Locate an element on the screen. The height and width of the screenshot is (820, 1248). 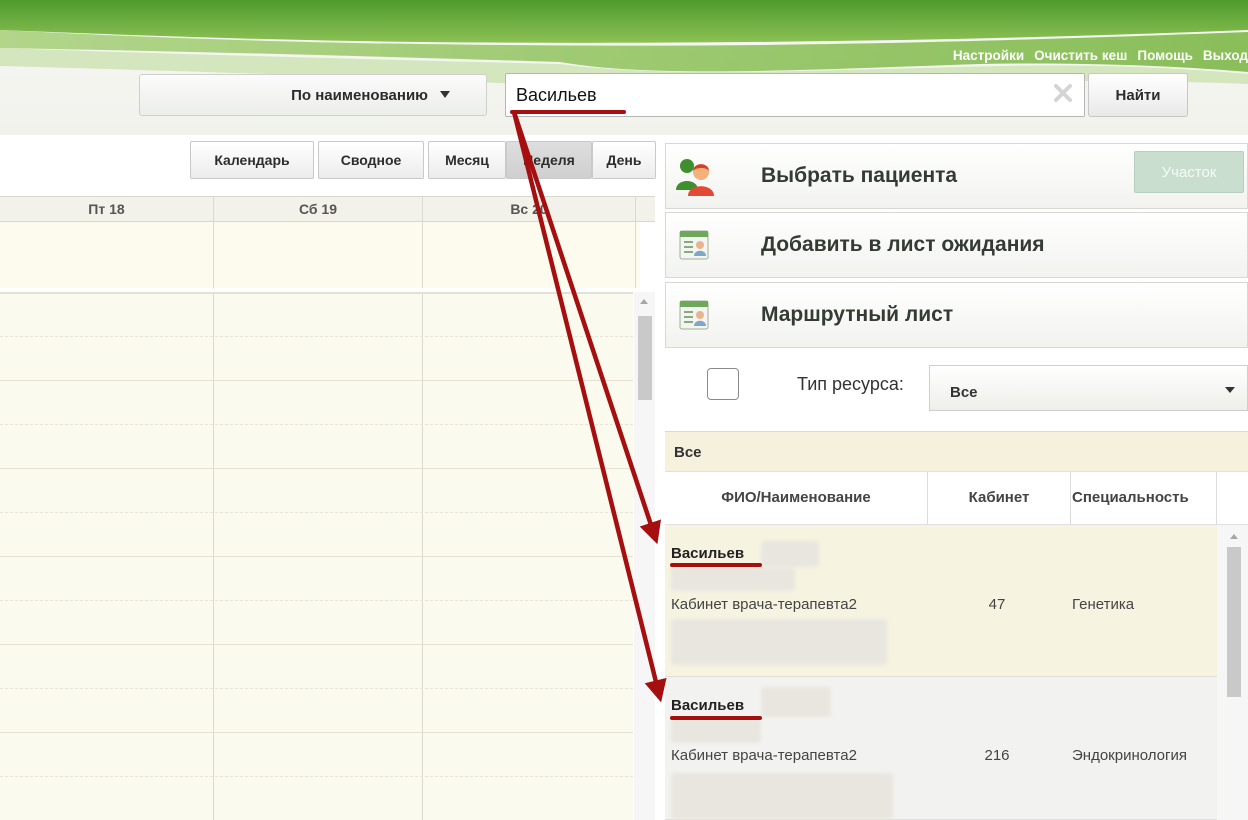
search-mode-dropdown: По наименованию is located at coordinates (313, 95).